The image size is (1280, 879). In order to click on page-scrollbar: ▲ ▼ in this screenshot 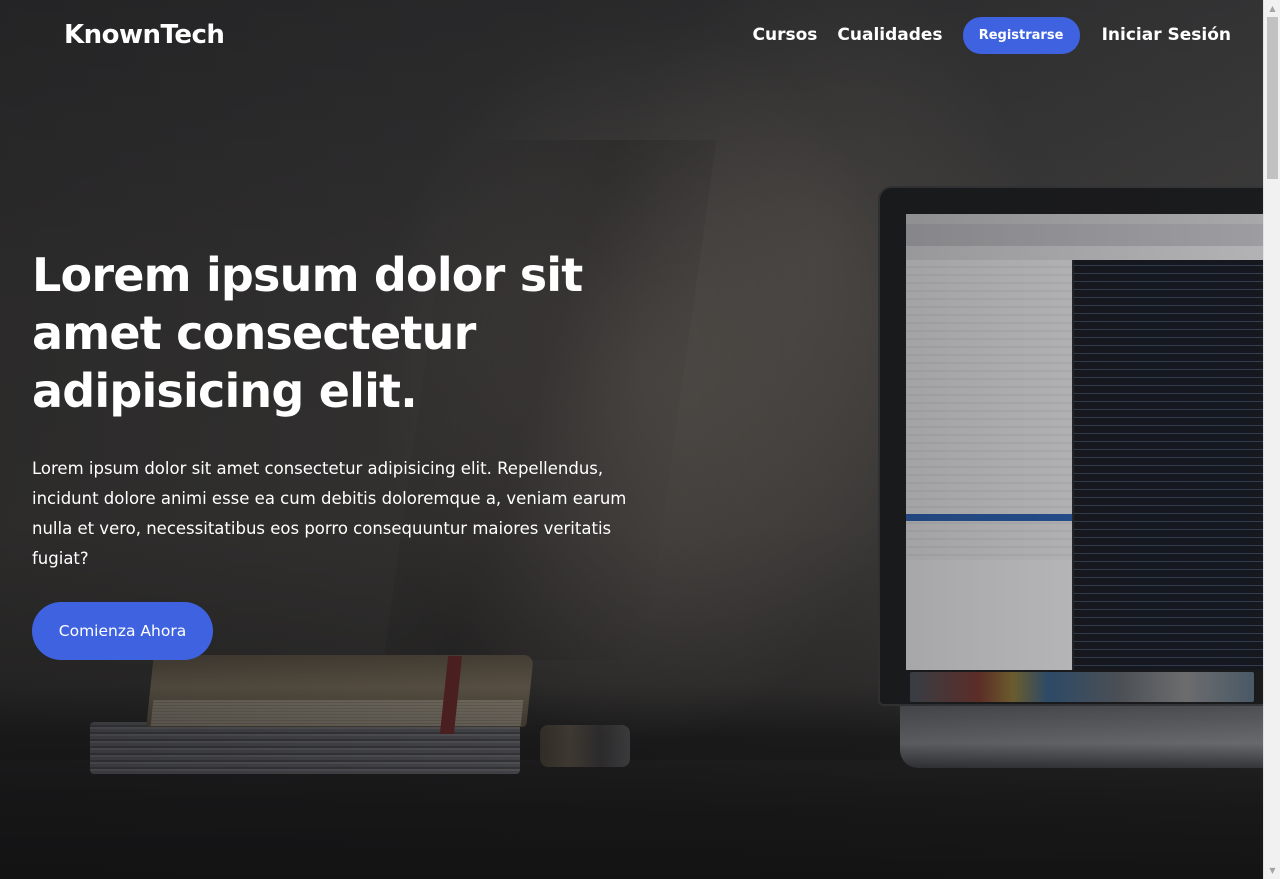, I will do `click(1271, 439)`.